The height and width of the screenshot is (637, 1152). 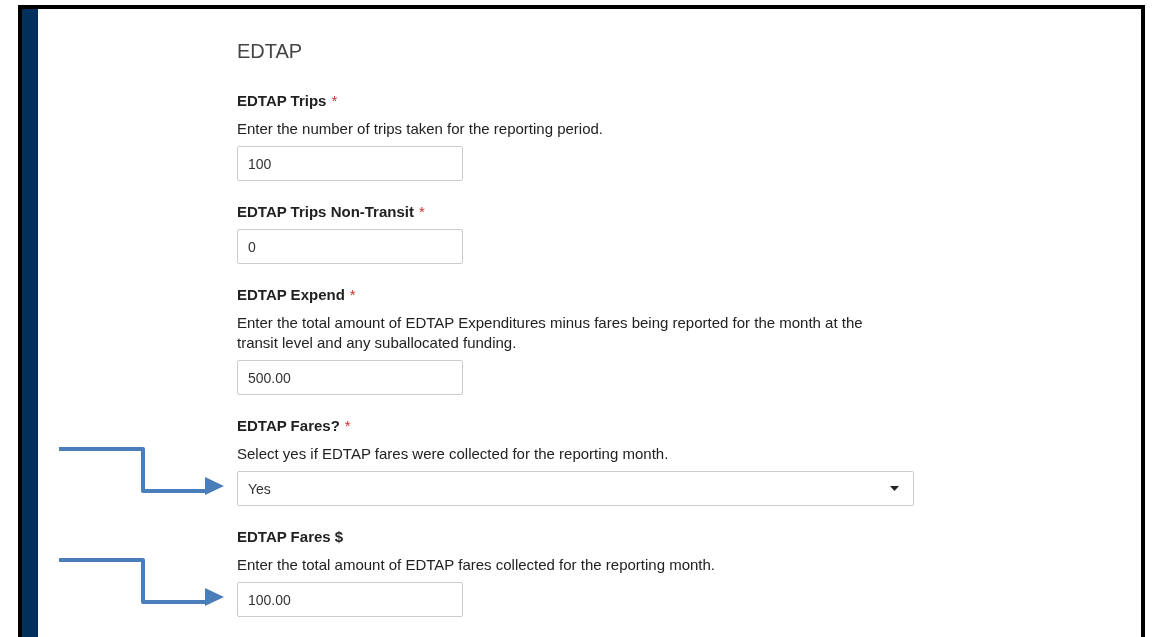 What do you see at coordinates (350, 246) in the screenshot?
I see `input-field: 0` at bounding box center [350, 246].